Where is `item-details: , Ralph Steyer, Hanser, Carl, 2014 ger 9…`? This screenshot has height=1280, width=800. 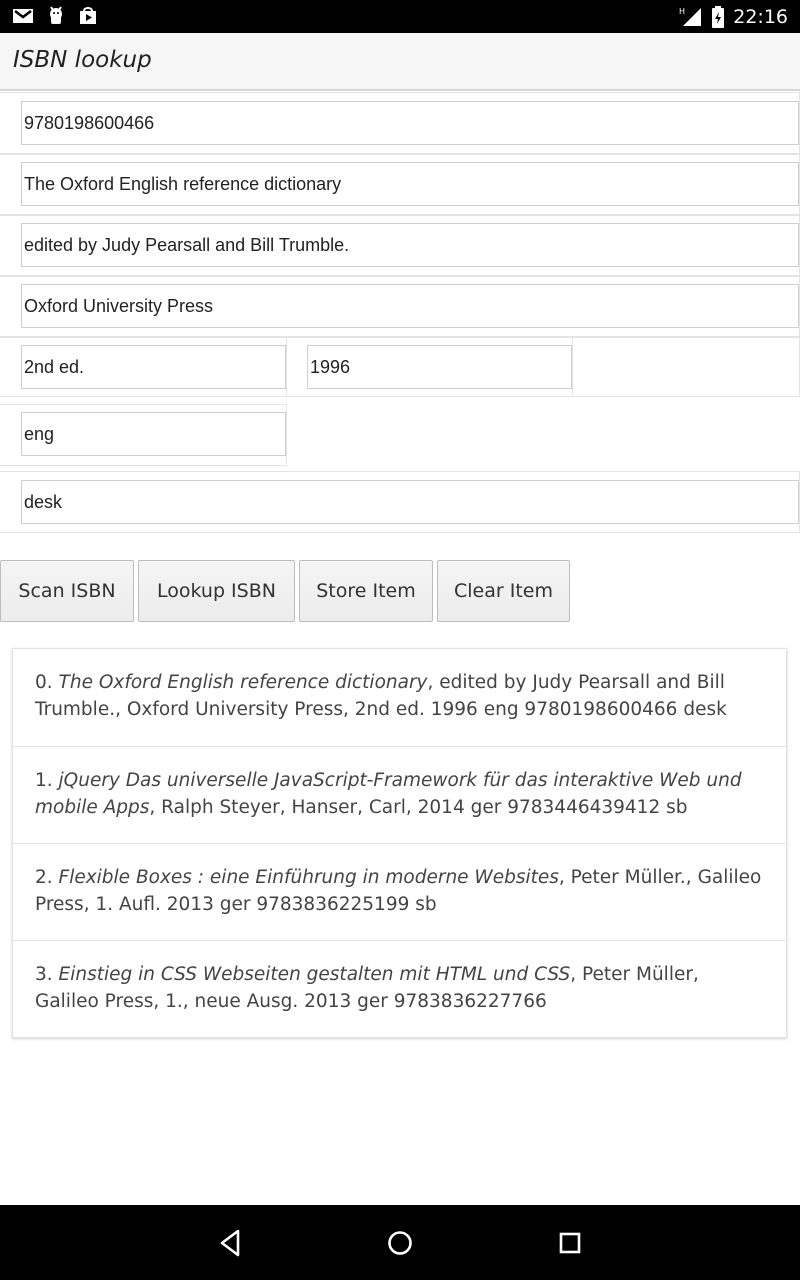 item-details: , Ralph Steyer, Hanser, Carl, 2014 ger 9… is located at coordinates (418, 807).